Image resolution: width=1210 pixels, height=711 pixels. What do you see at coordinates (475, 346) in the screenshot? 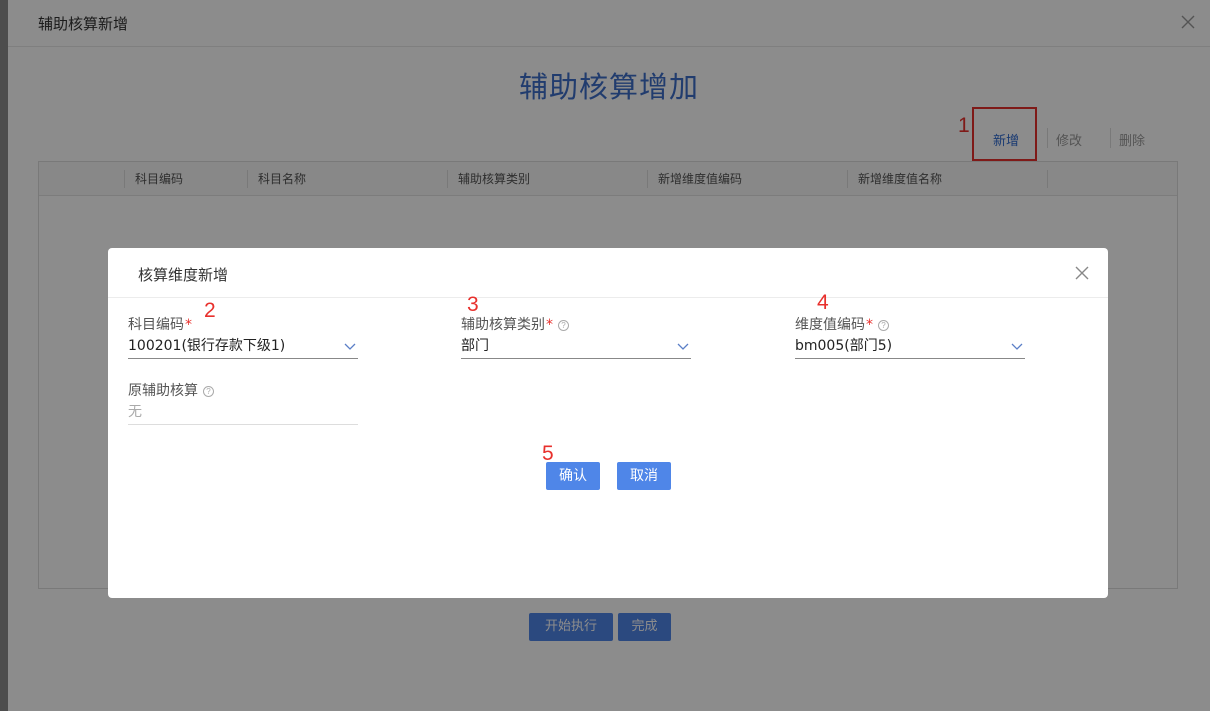
I see `aux-category-value: 部门` at bounding box center [475, 346].